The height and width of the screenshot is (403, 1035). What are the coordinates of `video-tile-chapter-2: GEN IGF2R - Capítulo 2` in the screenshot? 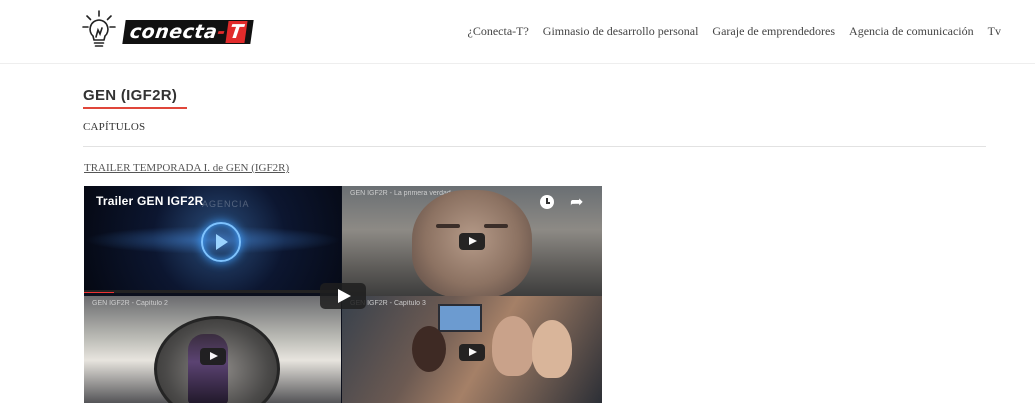 It's located at (212, 349).